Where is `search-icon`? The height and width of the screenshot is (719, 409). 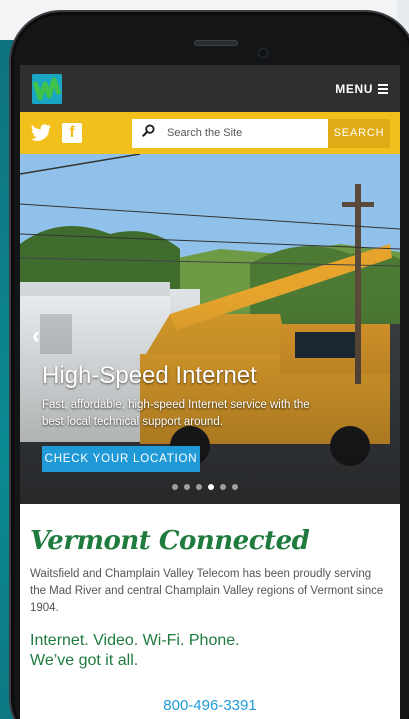
search-icon is located at coordinates (148, 133).